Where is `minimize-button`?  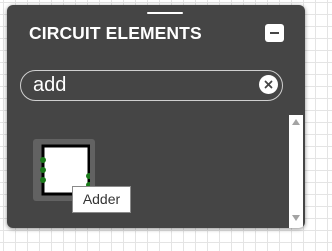
minimize-button is located at coordinates (274, 33).